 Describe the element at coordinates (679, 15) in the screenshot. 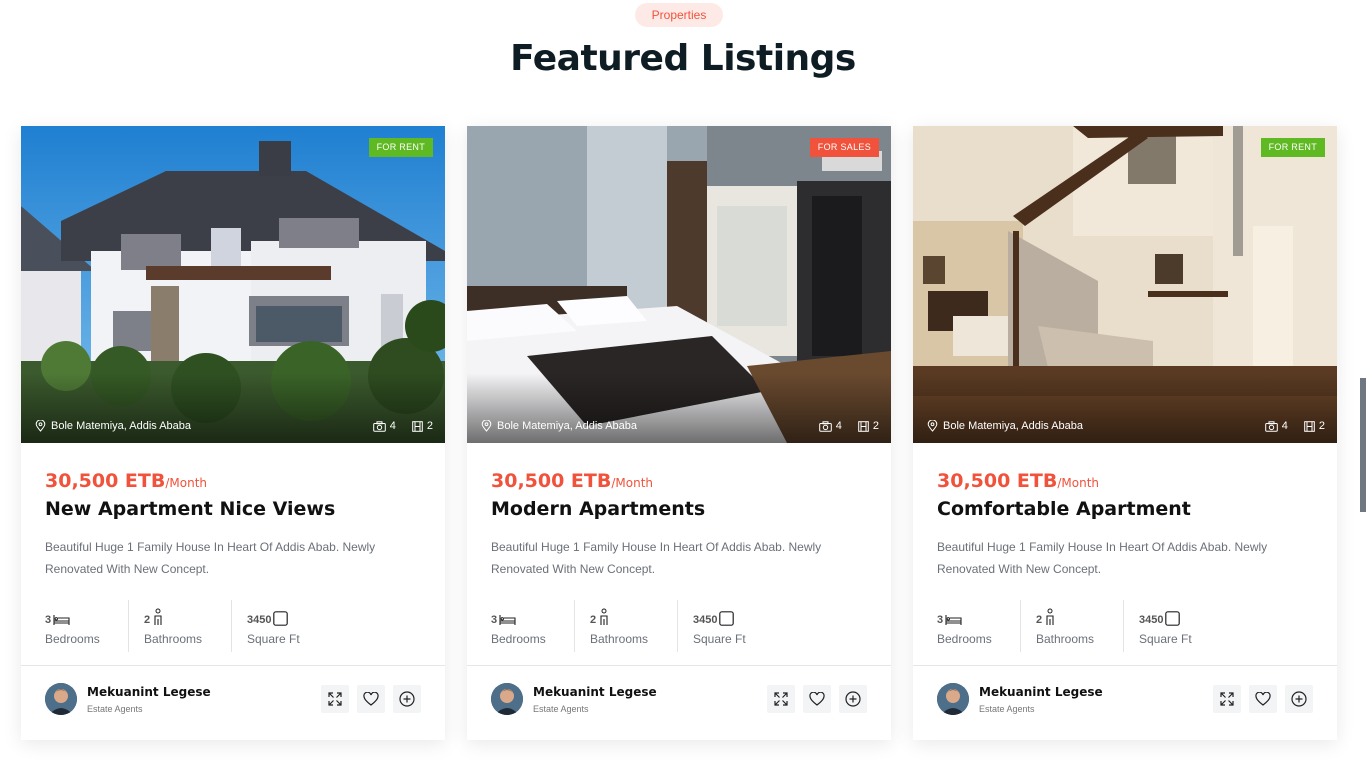

I see `section-tag: Properties` at that location.